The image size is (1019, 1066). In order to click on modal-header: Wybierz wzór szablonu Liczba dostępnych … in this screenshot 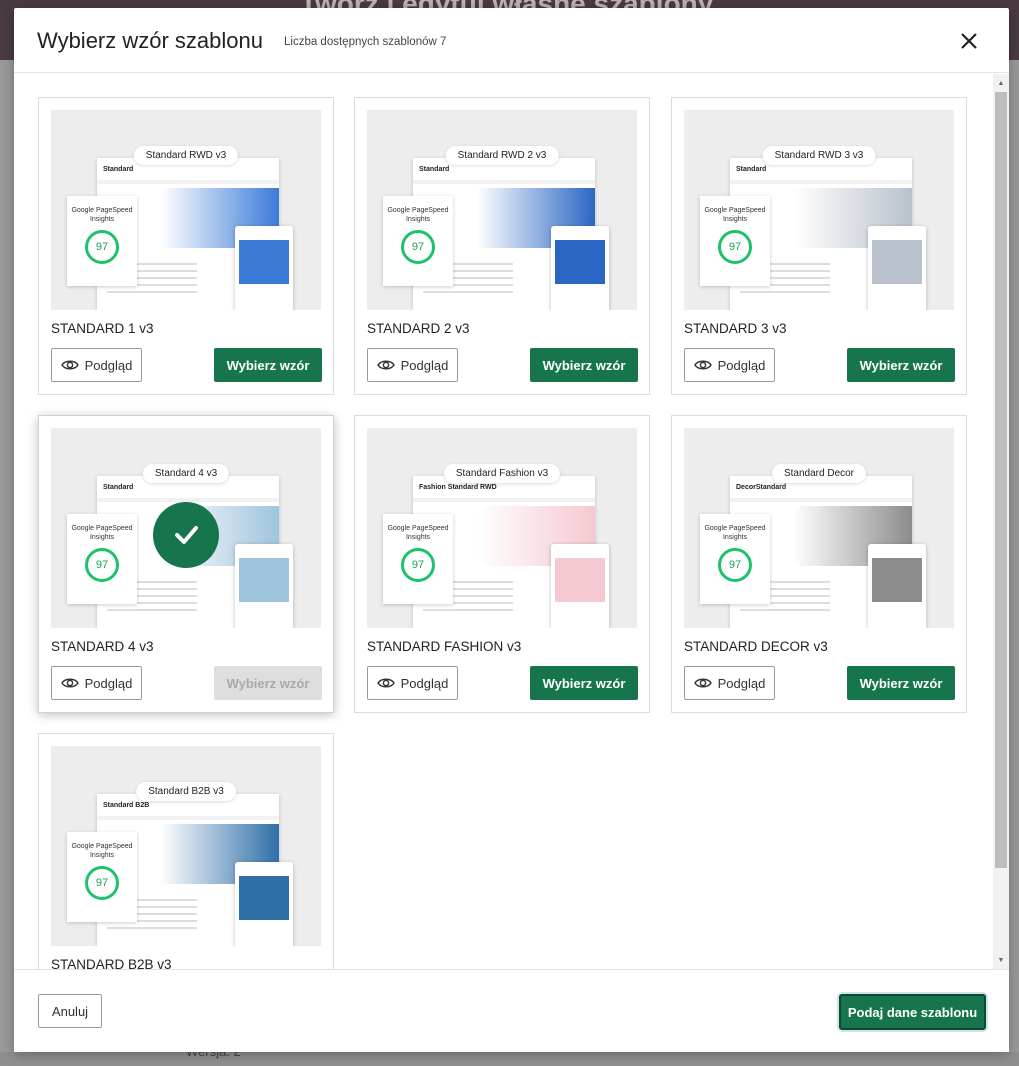, I will do `click(511, 40)`.